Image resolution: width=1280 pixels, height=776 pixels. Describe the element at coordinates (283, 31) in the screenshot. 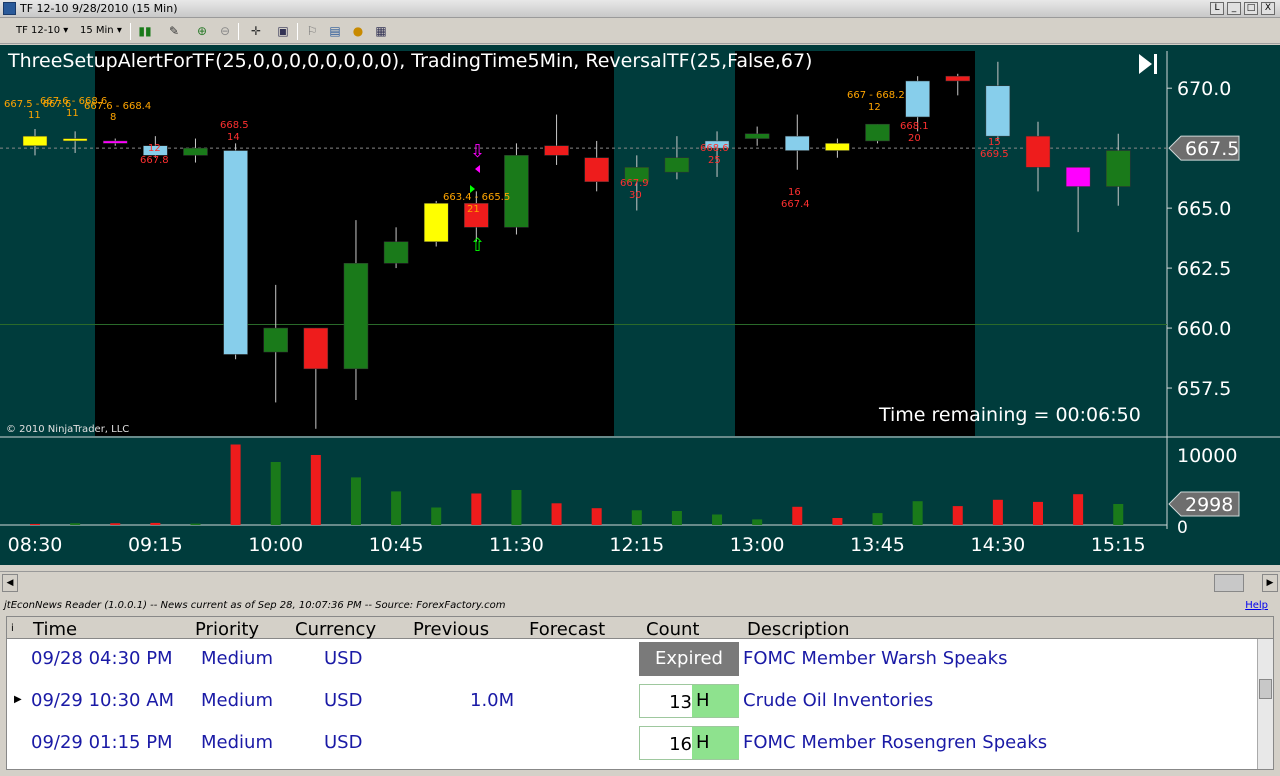

I see `properties-icon: ▣` at that location.